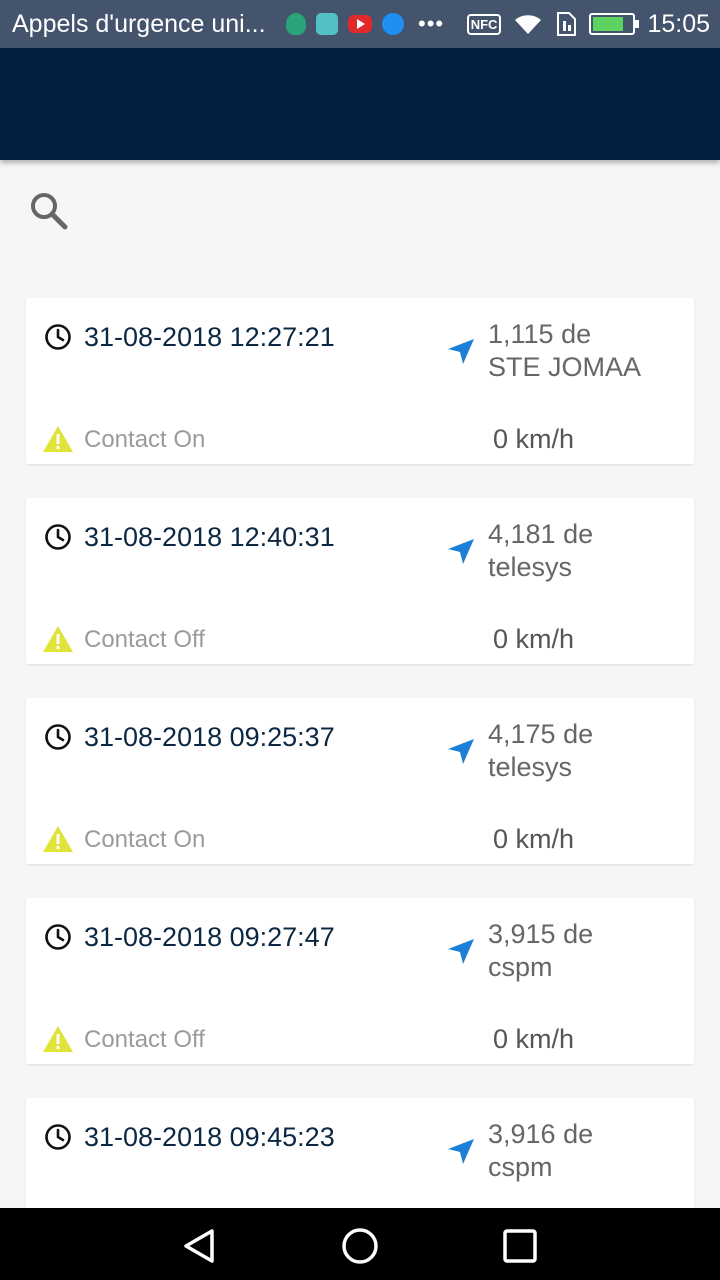  I want to click on event-location: 4,181 de telesys, so click(588, 551).